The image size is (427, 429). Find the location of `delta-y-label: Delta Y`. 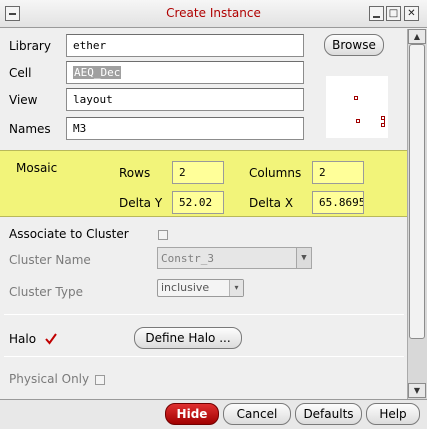

delta-y-label: Delta Y is located at coordinates (141, 203).